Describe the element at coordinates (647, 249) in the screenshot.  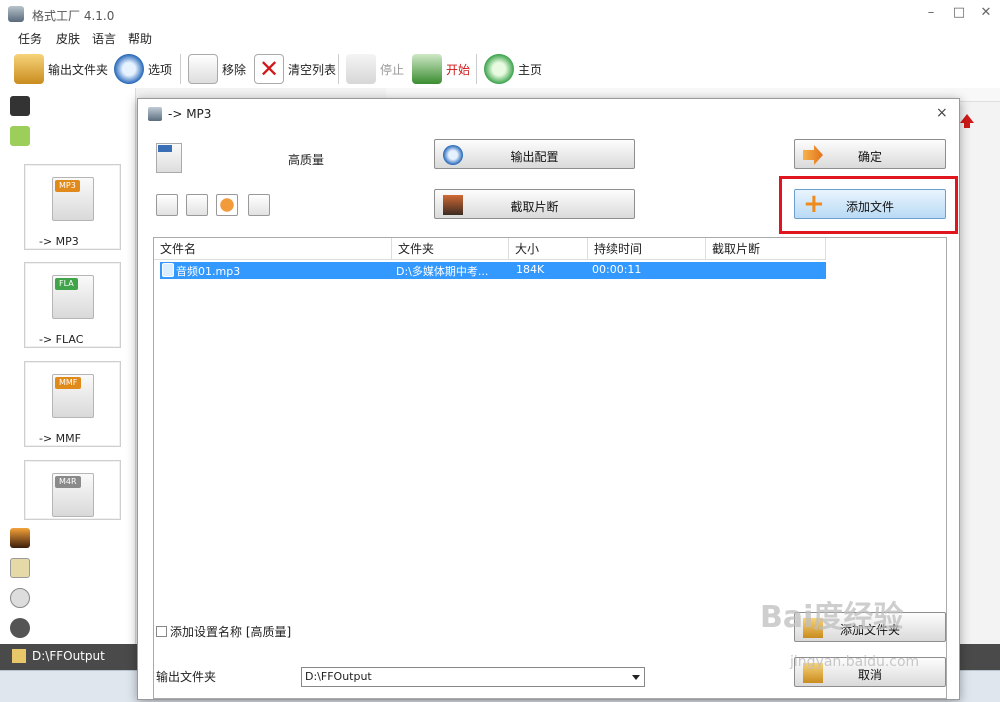
I see `column-header-duration: 持续时间` at that location.